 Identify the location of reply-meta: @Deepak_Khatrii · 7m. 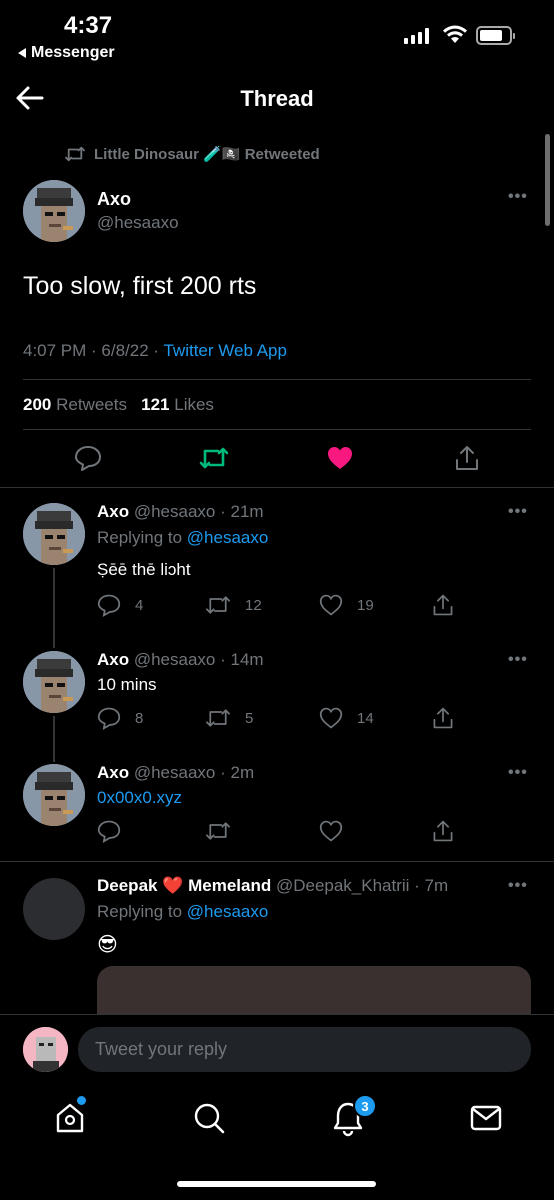
(360, 885).